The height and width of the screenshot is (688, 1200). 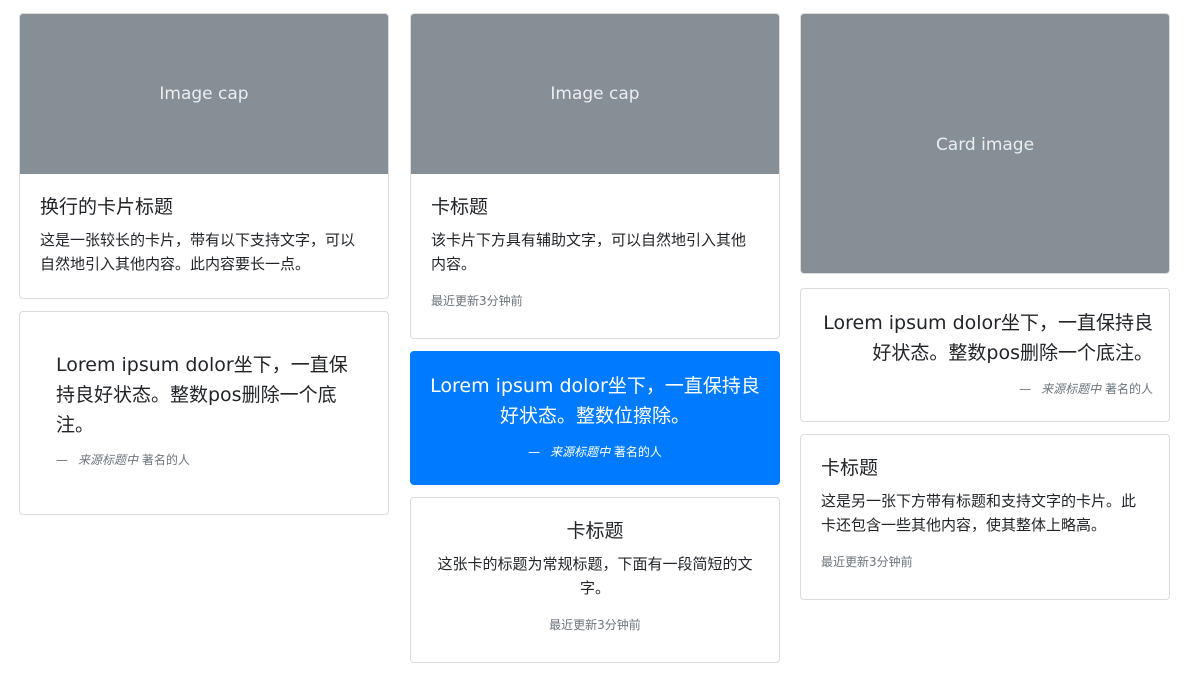 What do you see at coordinates (979, 513) in the screenshot?
I see `card-text: 这是另一张下方带有标题和支持文字的卡片。此卡还包含一些其他内容，使其整体上略高。` at bounding box center [979, 513].